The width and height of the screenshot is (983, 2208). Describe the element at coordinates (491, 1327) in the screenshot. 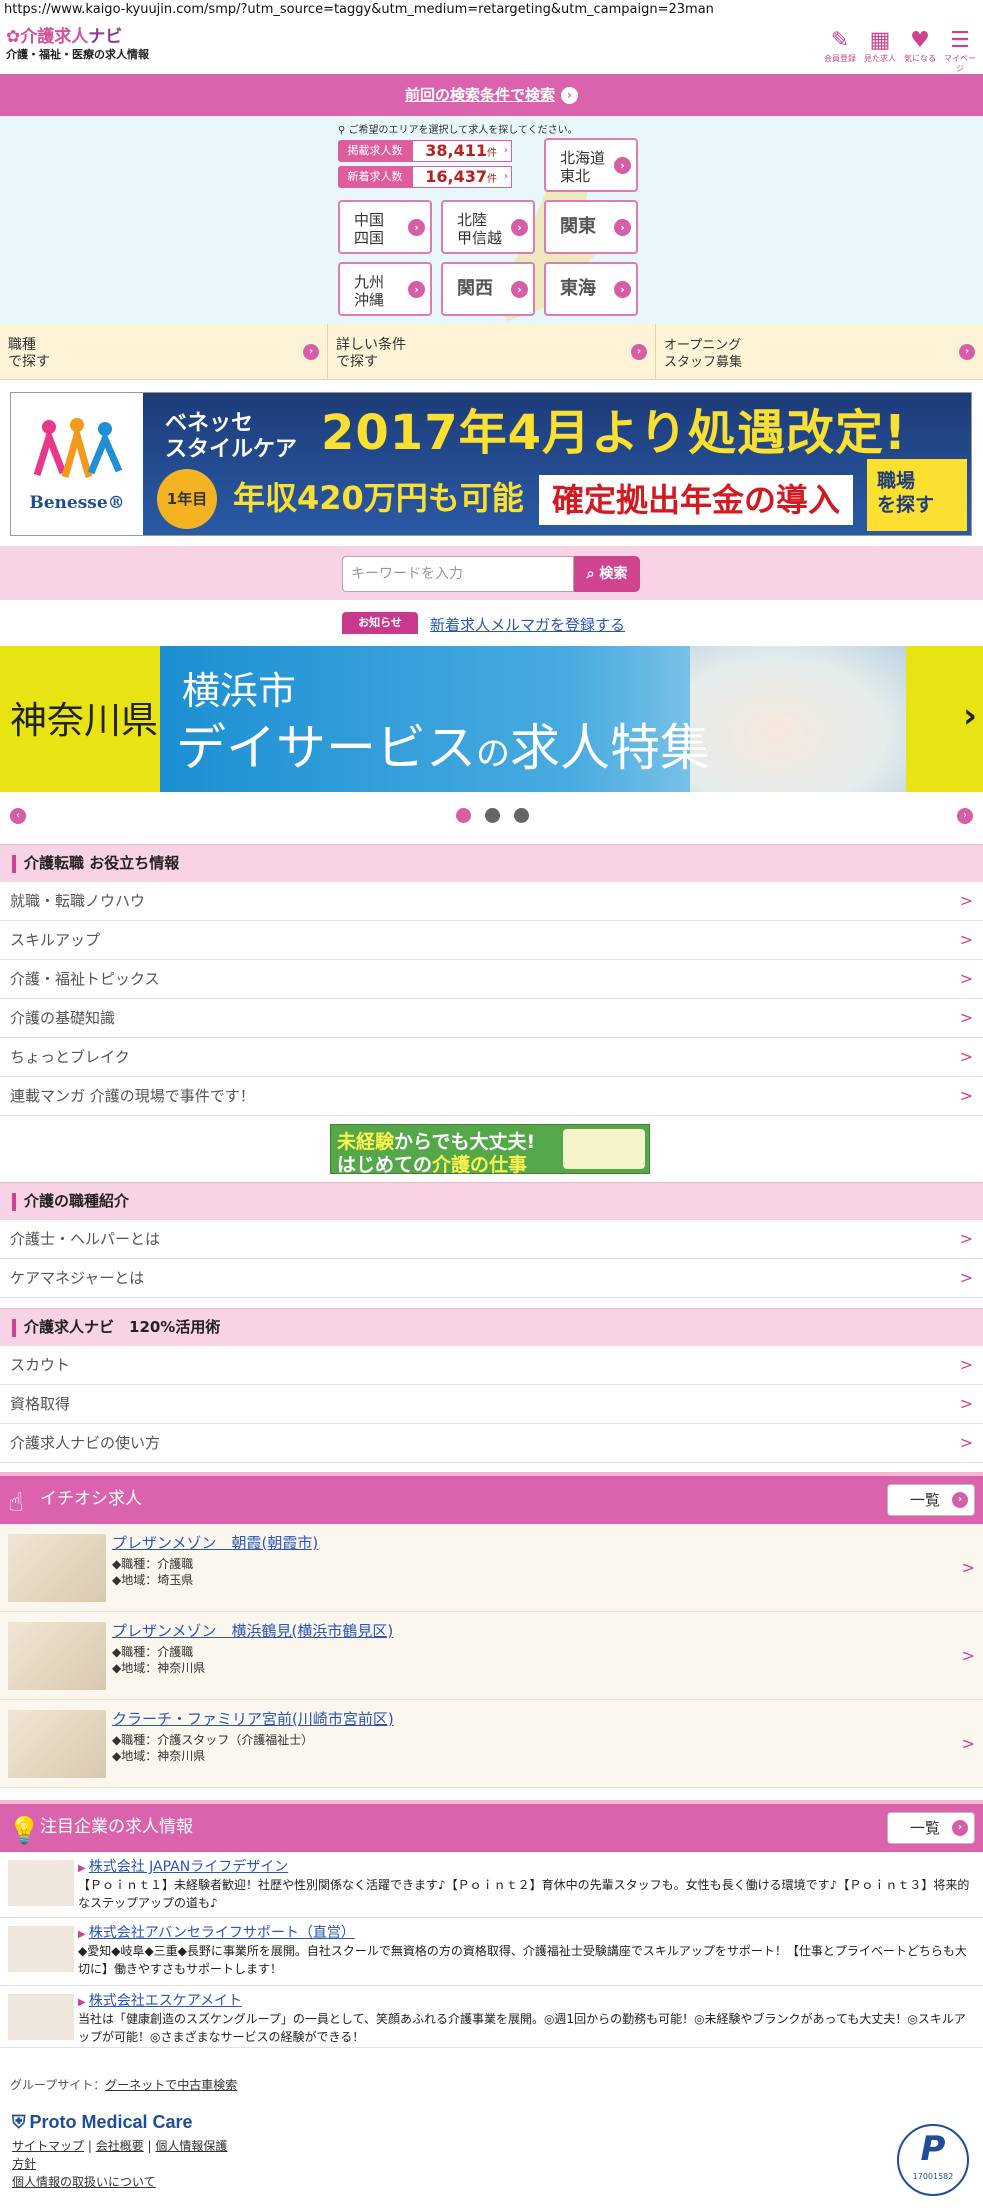

I see `section-usage-title: 介護求人ナビ 120%活用術` at that location.